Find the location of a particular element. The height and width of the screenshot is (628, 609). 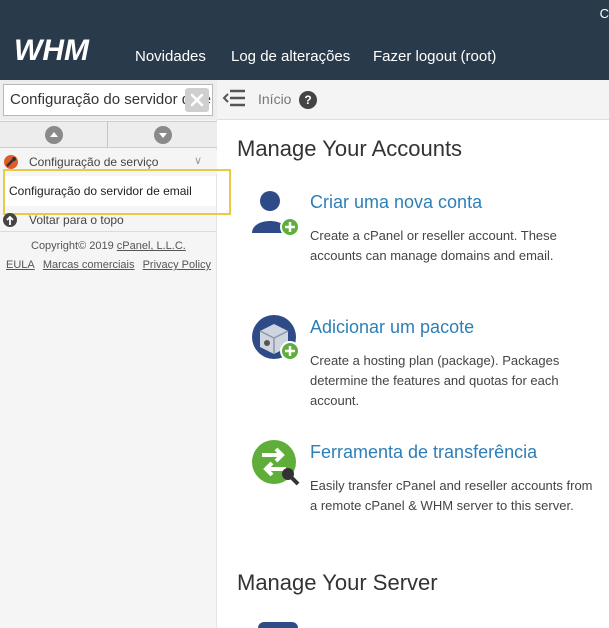

eula-link: EULA is located at coordinates (20, 265).